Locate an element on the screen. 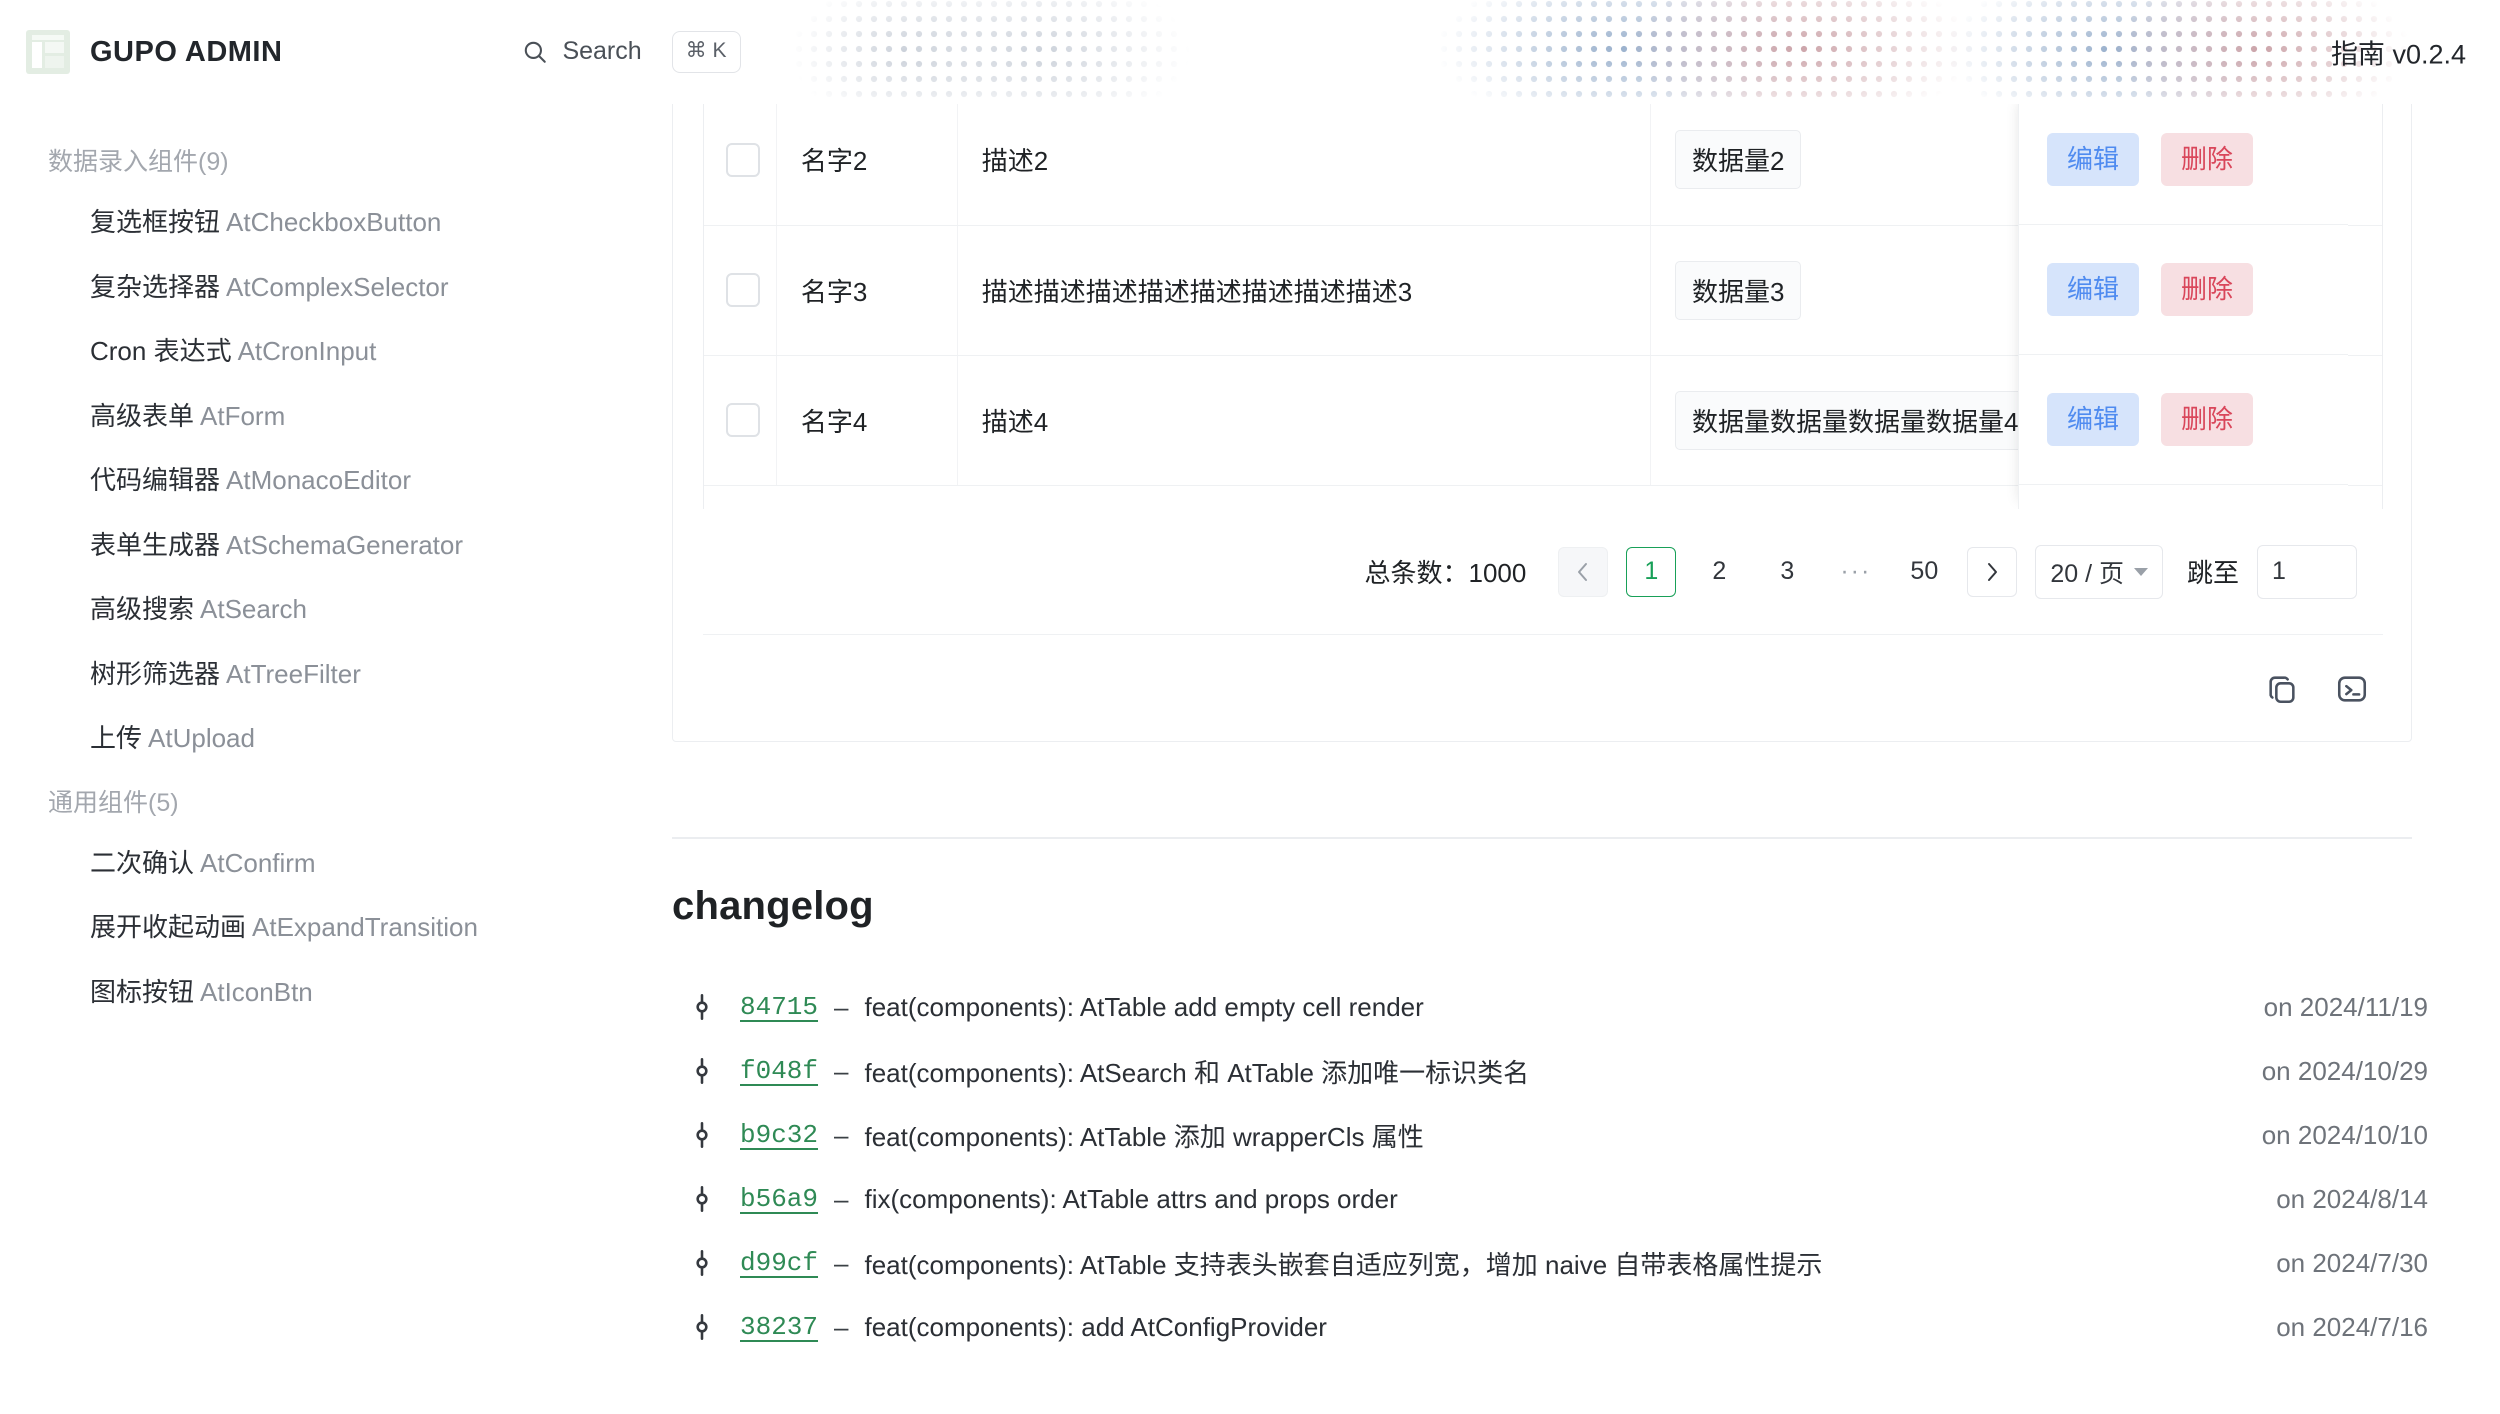 The height and width of the screenshot is (1414, 2500). row-select-cell is located at coordinates (740, 165).